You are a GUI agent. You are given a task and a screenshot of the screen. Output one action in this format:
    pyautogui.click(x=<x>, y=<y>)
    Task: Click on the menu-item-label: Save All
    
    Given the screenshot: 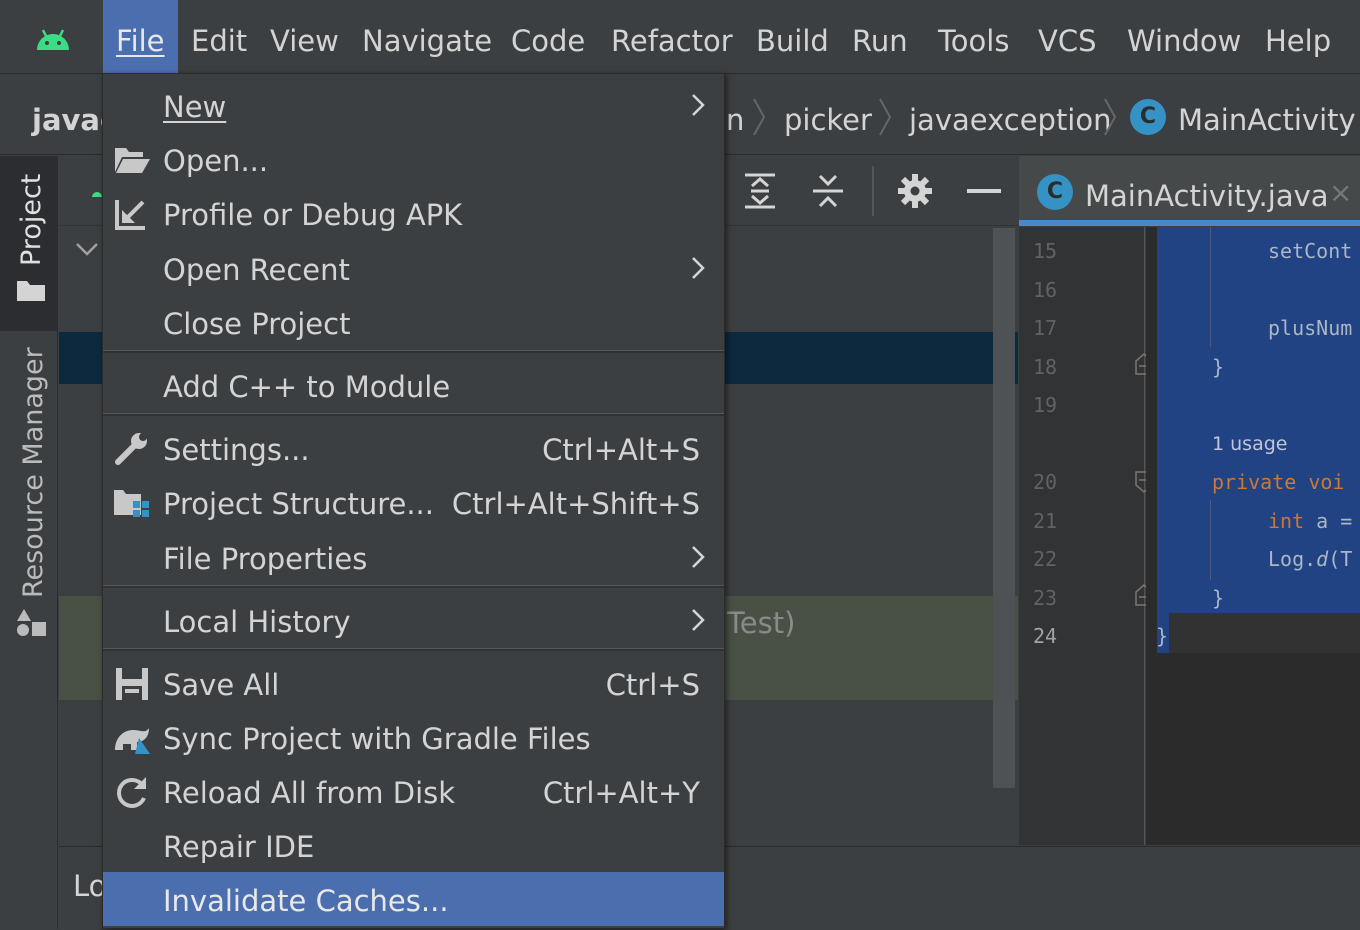 What is the action you would take?
    pyautogui.click(x=221, y=685)
    